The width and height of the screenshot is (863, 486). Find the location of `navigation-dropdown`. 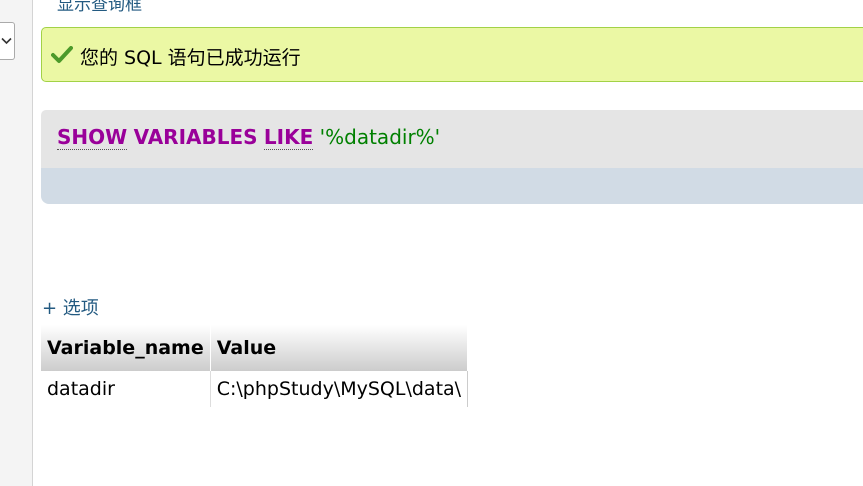

navigation-dropdown is located at coordinates (7, 41).